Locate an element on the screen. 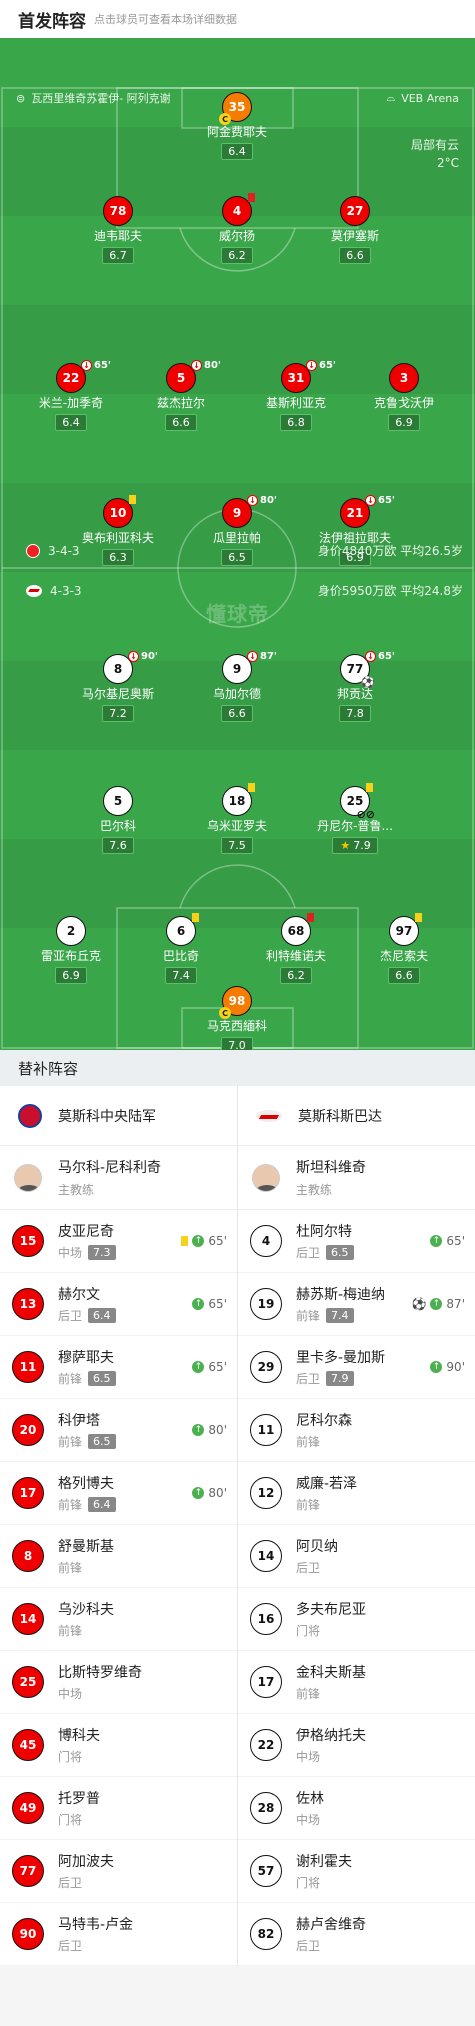 The image size is (475, 2026). bench-row: 11 穆萨耶夫 前锋 6.5 ↑ 65' is located at coordinates (118, 1367).